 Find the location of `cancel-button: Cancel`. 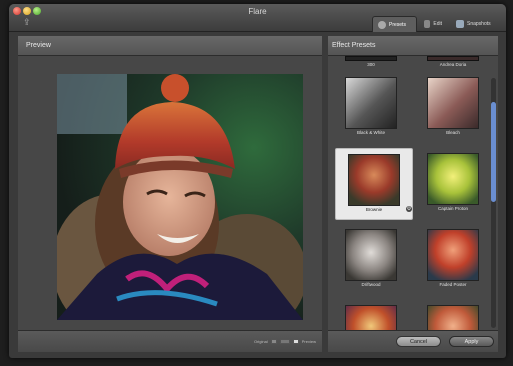

cancel-button: Cancel is located at coordinates (418, 341).